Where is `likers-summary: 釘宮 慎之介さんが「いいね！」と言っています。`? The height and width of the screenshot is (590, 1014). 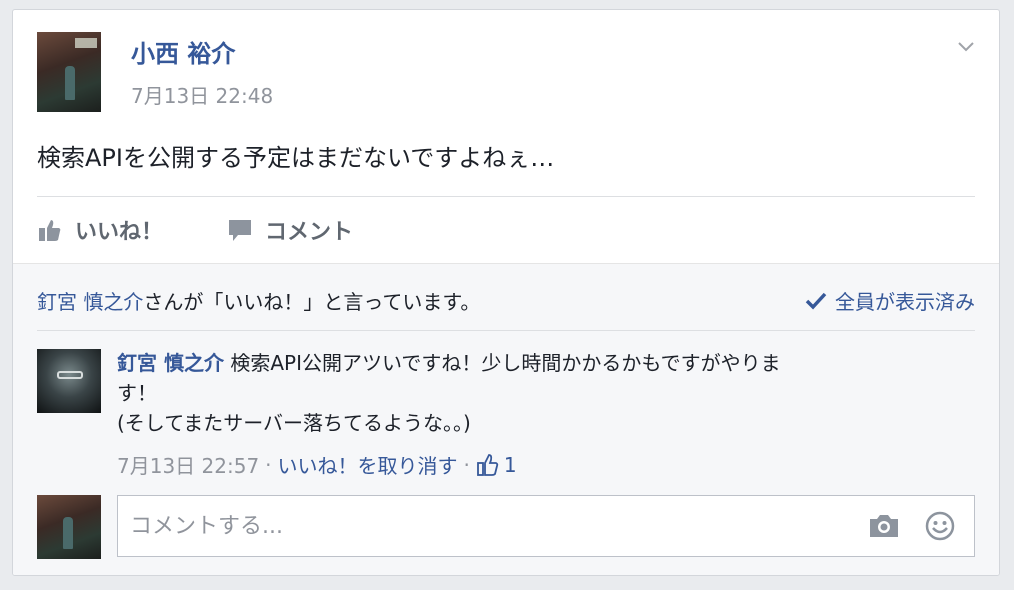 likers-summary: 釘宮 慎之介さんが「いいね！」と言っています。 is located at coordinates (258, 300).